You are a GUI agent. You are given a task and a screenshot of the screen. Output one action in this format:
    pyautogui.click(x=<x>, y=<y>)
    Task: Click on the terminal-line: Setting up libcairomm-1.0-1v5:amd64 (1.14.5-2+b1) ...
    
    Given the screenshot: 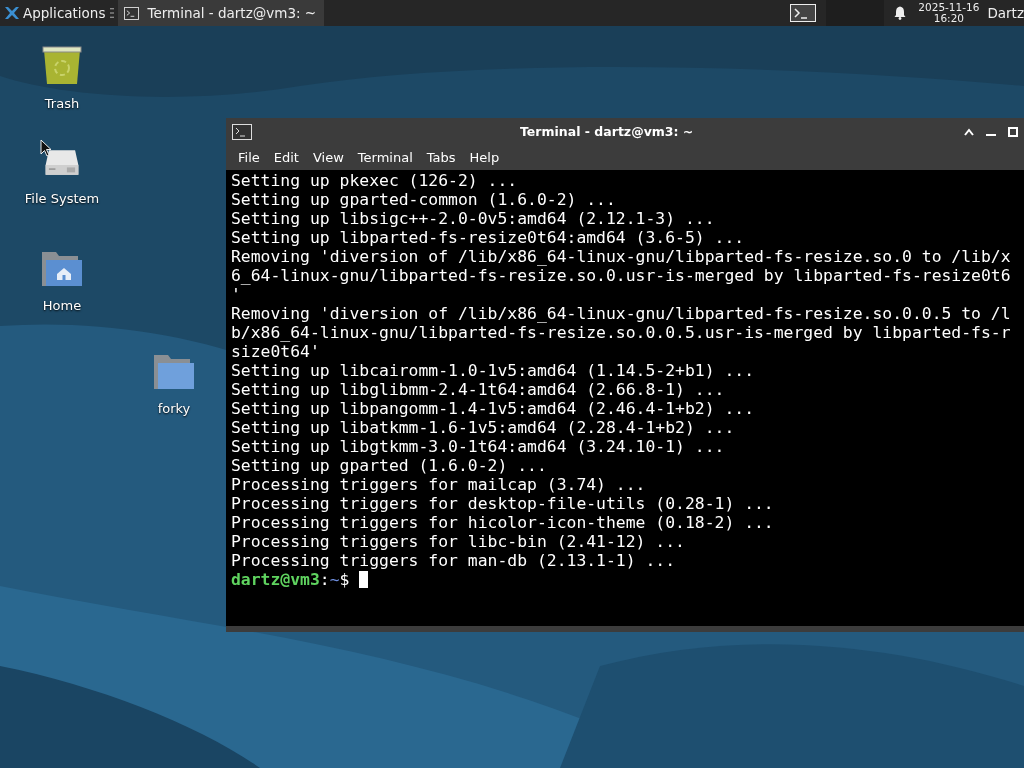 What is the action you would take?
    pyautogui.click(x=492, y=370)
    